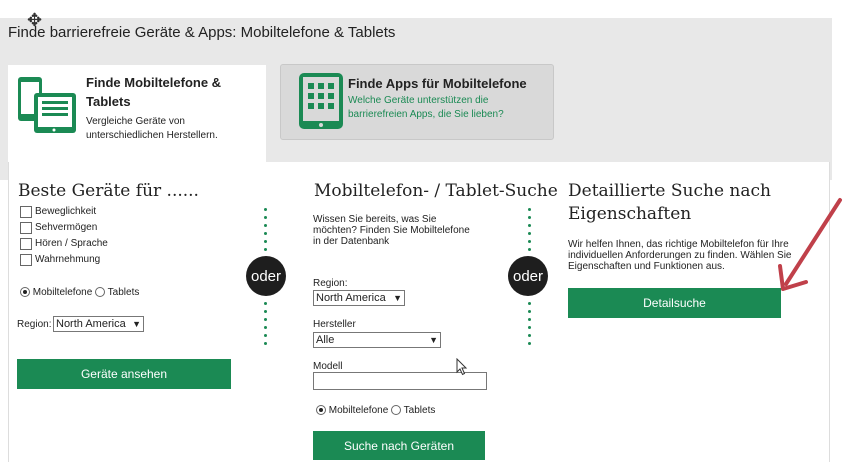 The width and height of the screenshot is (844, 462). I want to click on detailed-search-title-line1: Detaillierte Suche nach, so click(669, 191).